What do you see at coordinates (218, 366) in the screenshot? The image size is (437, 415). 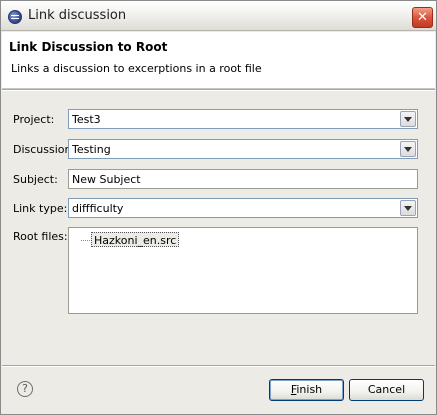 I see `footer-divider` at bounding box center [218, 366].